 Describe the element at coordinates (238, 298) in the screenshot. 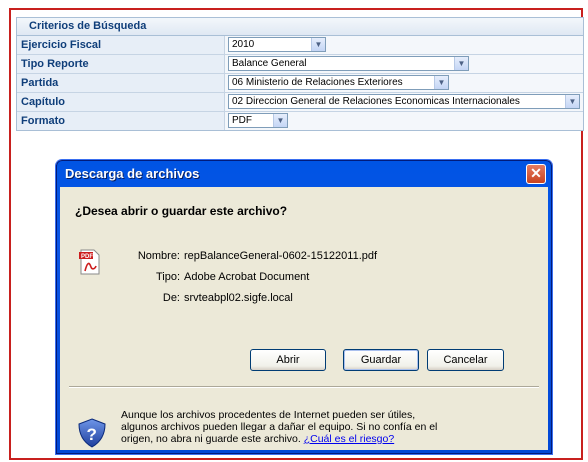

I see `file-source-value: srvteabpl02.sigfe.local` at that location.